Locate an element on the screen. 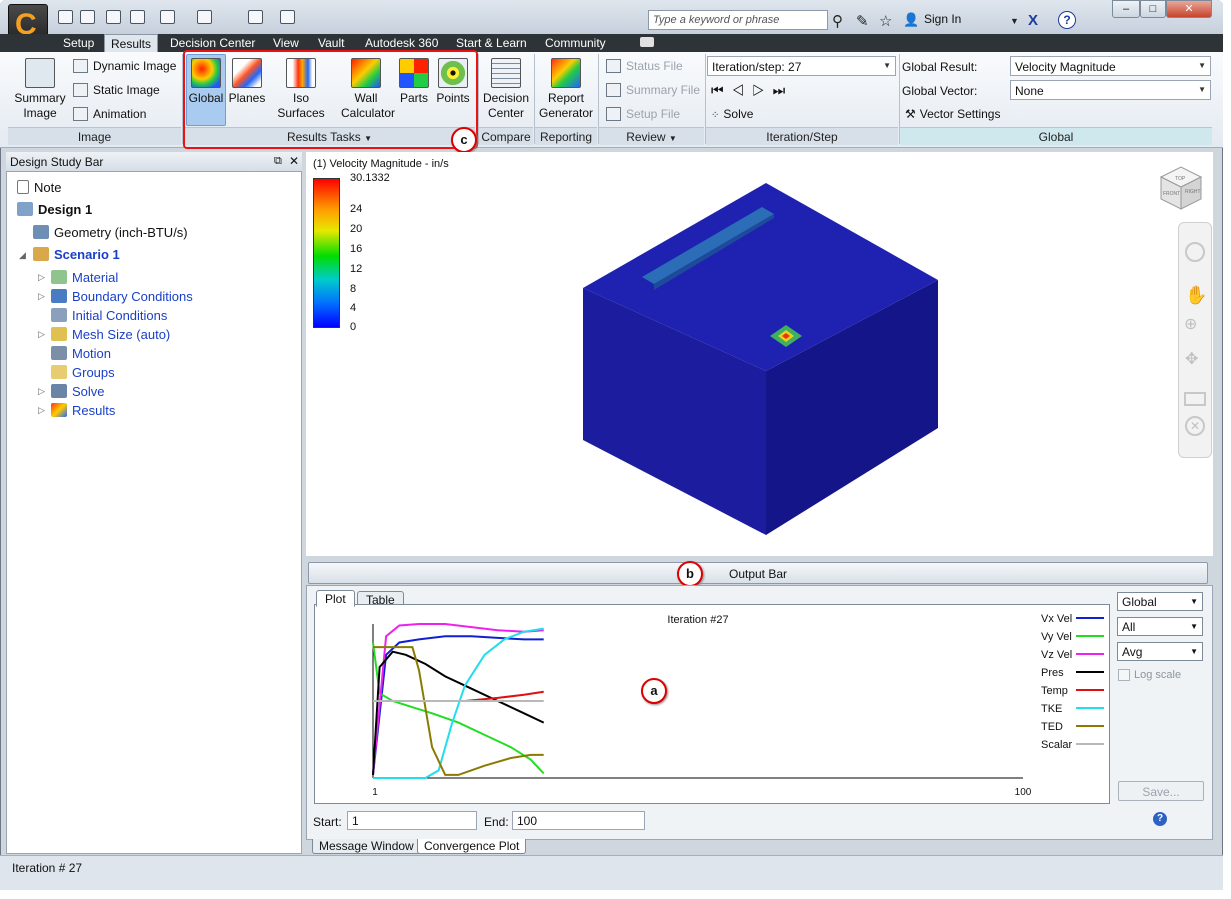  orbit-icon: ✥ is located at coordinates (1191, 359).